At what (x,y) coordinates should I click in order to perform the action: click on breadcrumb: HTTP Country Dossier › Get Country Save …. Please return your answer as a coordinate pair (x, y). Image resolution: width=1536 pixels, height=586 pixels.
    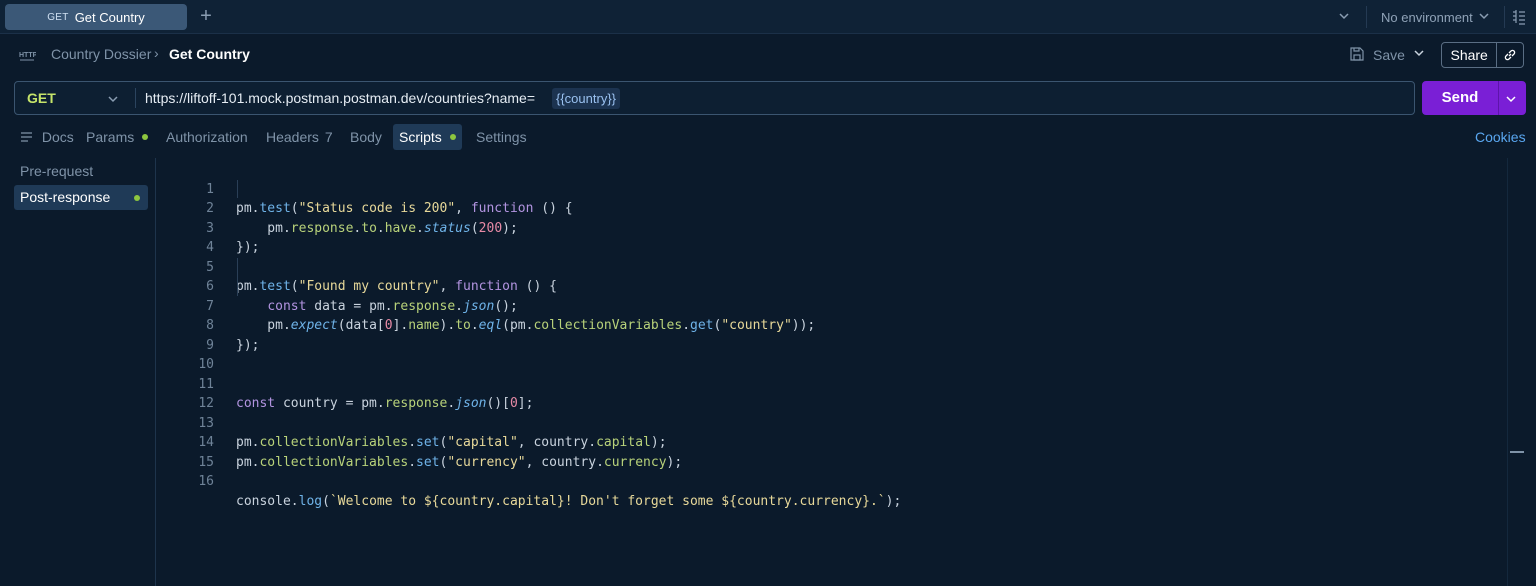
    Looking at the image, I should click on (768, 55).